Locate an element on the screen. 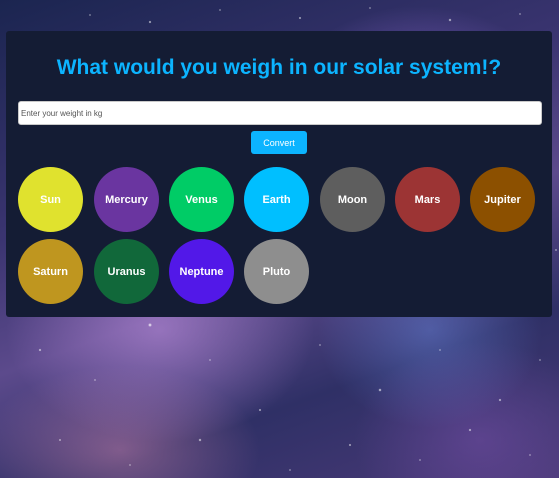 The height and width of the screenshot is (478, 559). planet-button-venus: Venus is located at coordinates (201, 199).